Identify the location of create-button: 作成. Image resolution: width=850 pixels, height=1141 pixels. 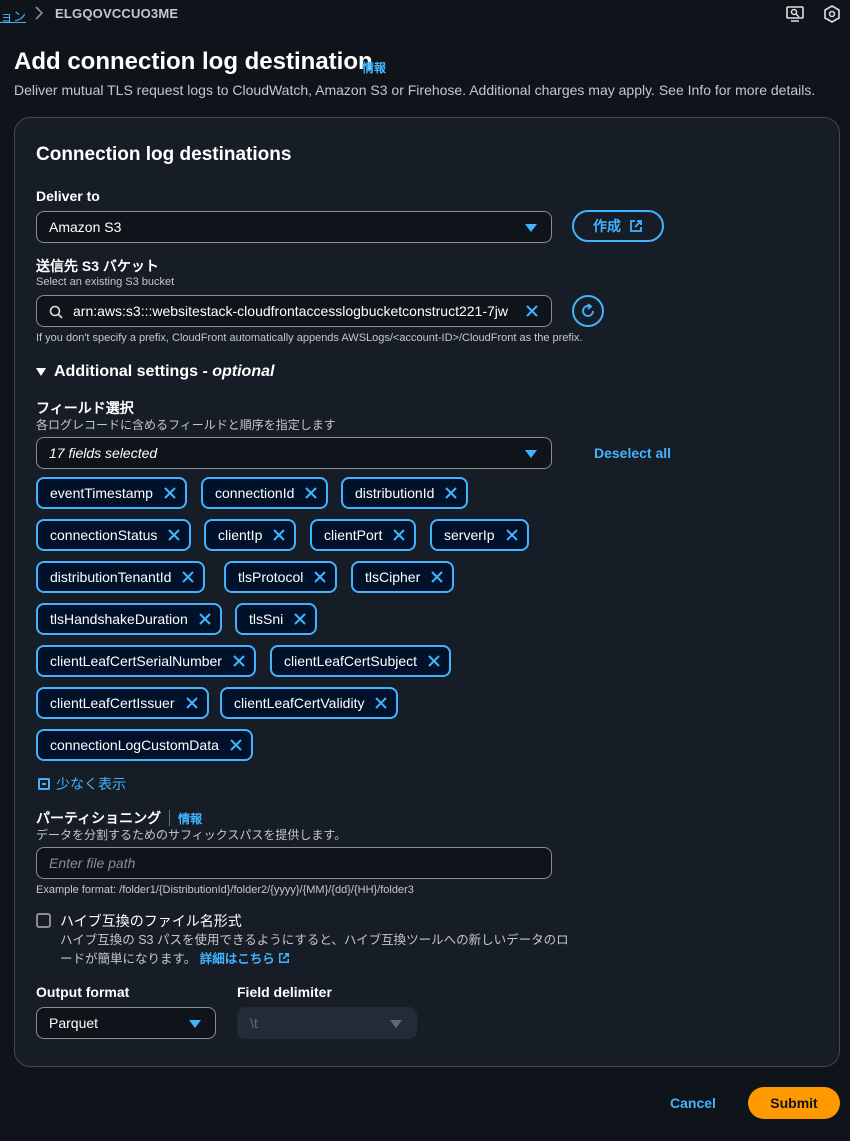
(618, 226).